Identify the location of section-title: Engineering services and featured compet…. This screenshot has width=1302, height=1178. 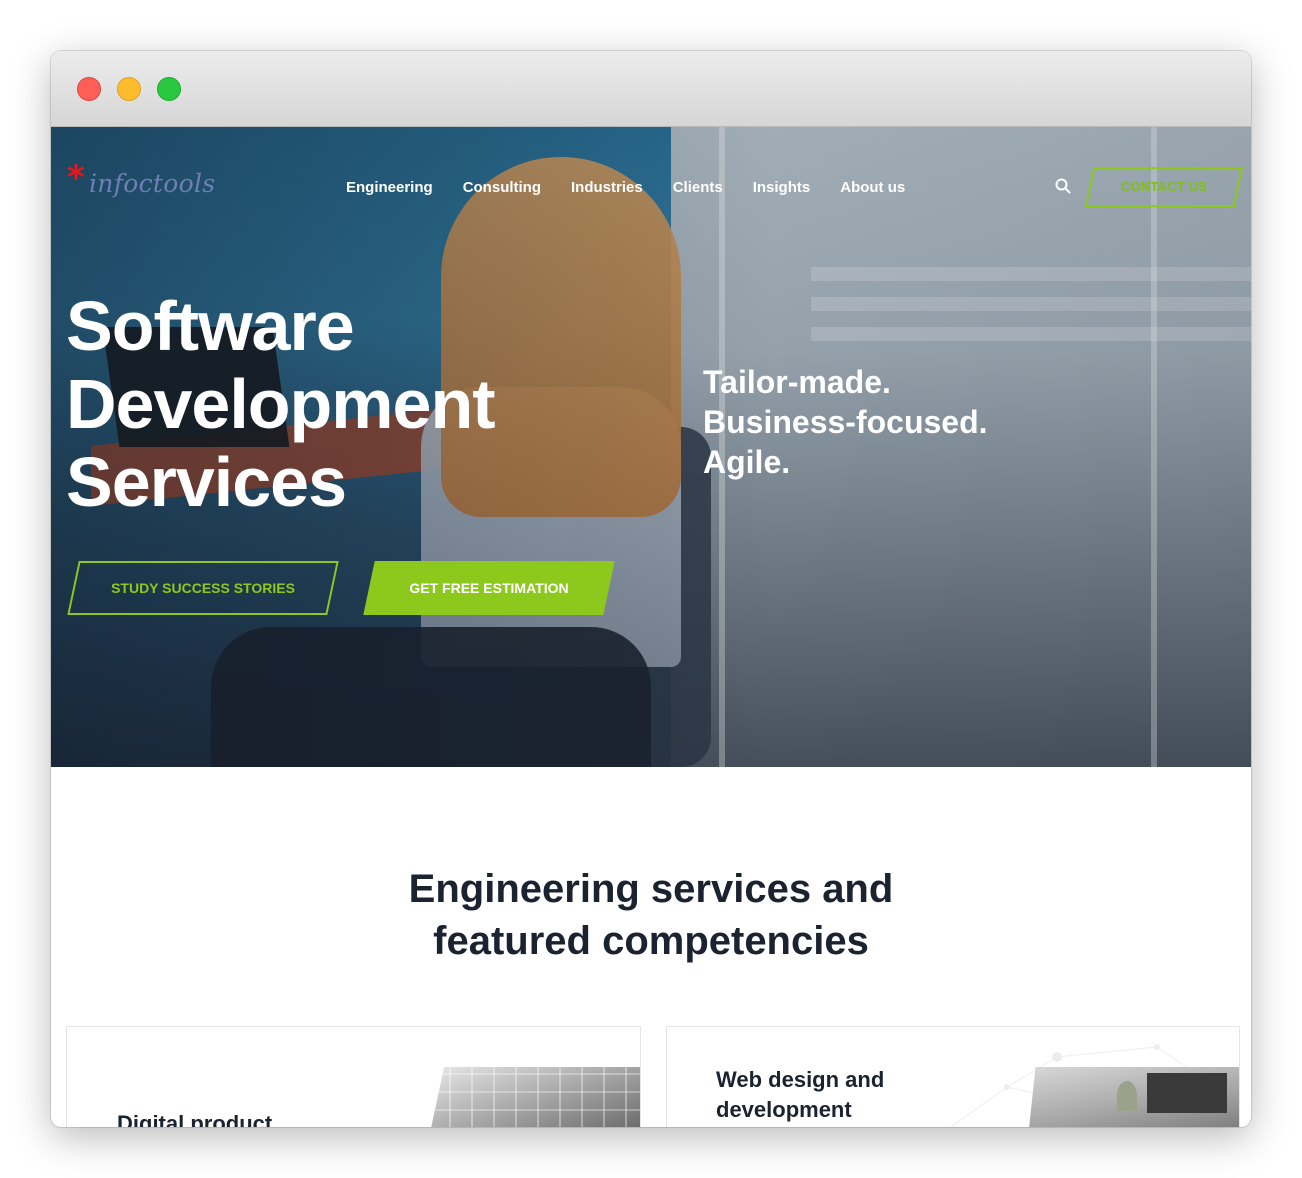
(651, 915).